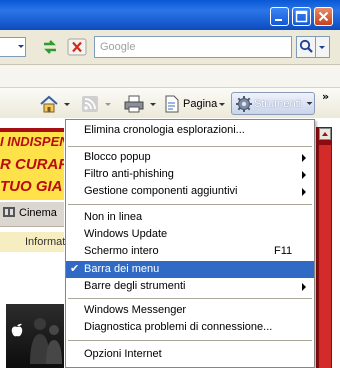  I want to click on page-dropdown-icon, so click(222, 104).